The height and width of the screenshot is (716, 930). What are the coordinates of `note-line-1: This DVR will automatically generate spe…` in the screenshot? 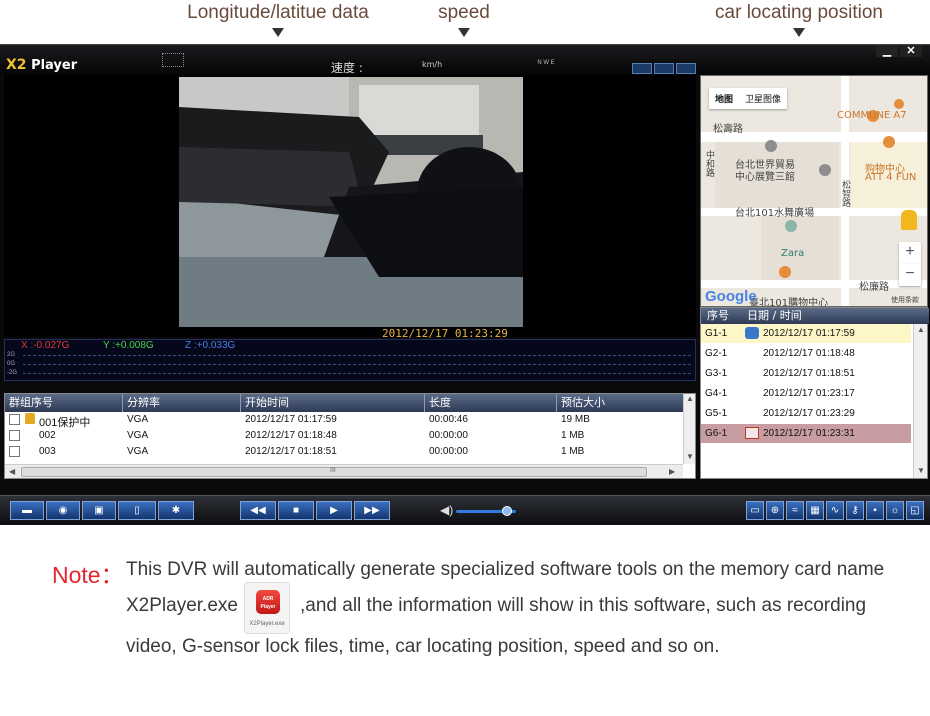 It's located at (505, 569).